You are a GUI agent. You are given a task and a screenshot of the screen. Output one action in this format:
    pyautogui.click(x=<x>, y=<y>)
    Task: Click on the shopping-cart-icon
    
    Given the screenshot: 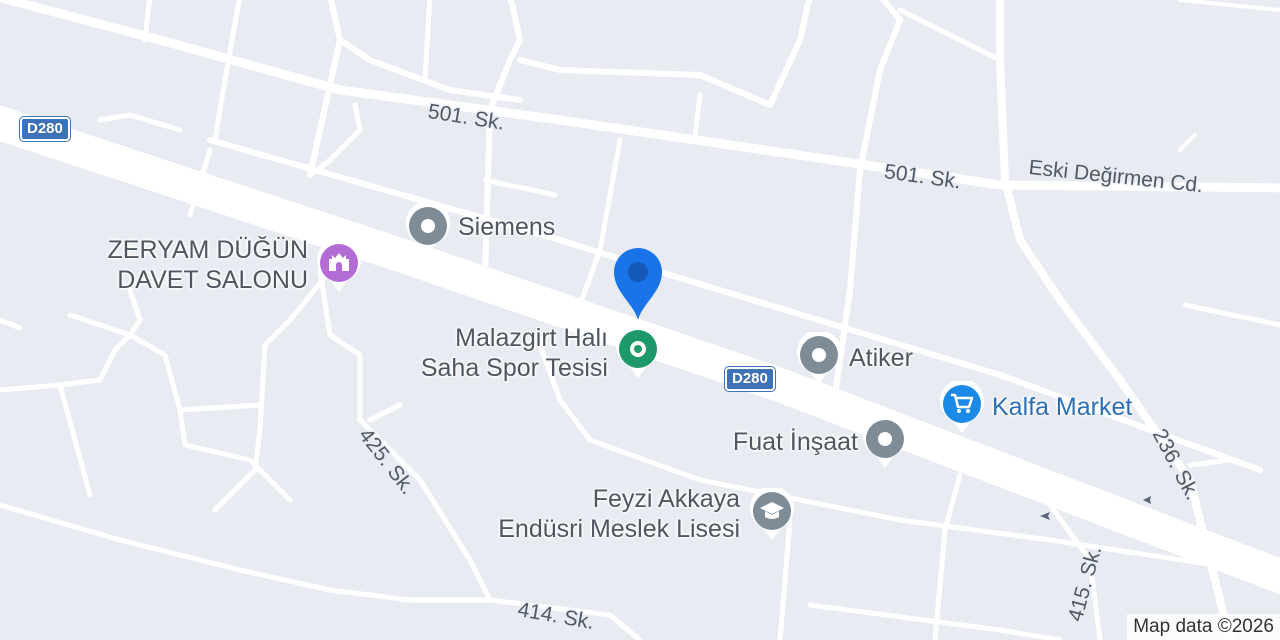 What is the action you would take?
    pyautogui.click(x=962, y=405)
    